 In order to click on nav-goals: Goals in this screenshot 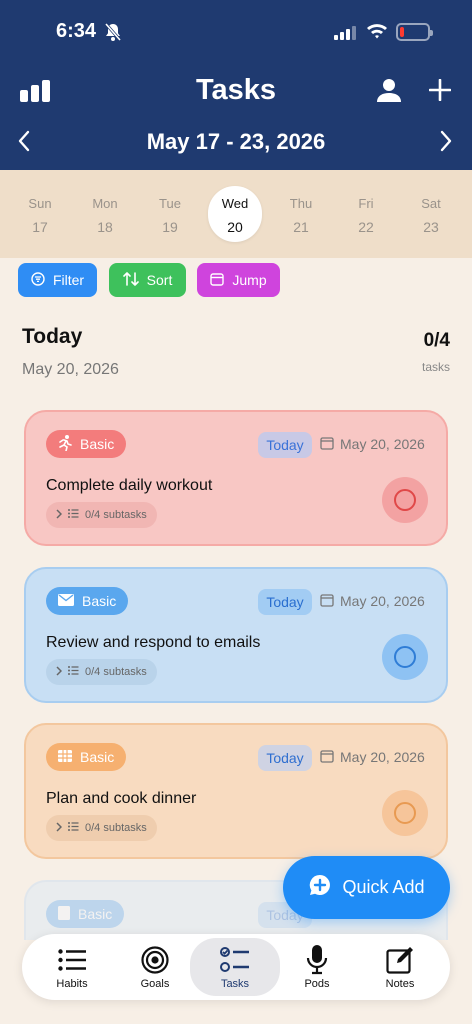, I will do `click(155, 967)`.